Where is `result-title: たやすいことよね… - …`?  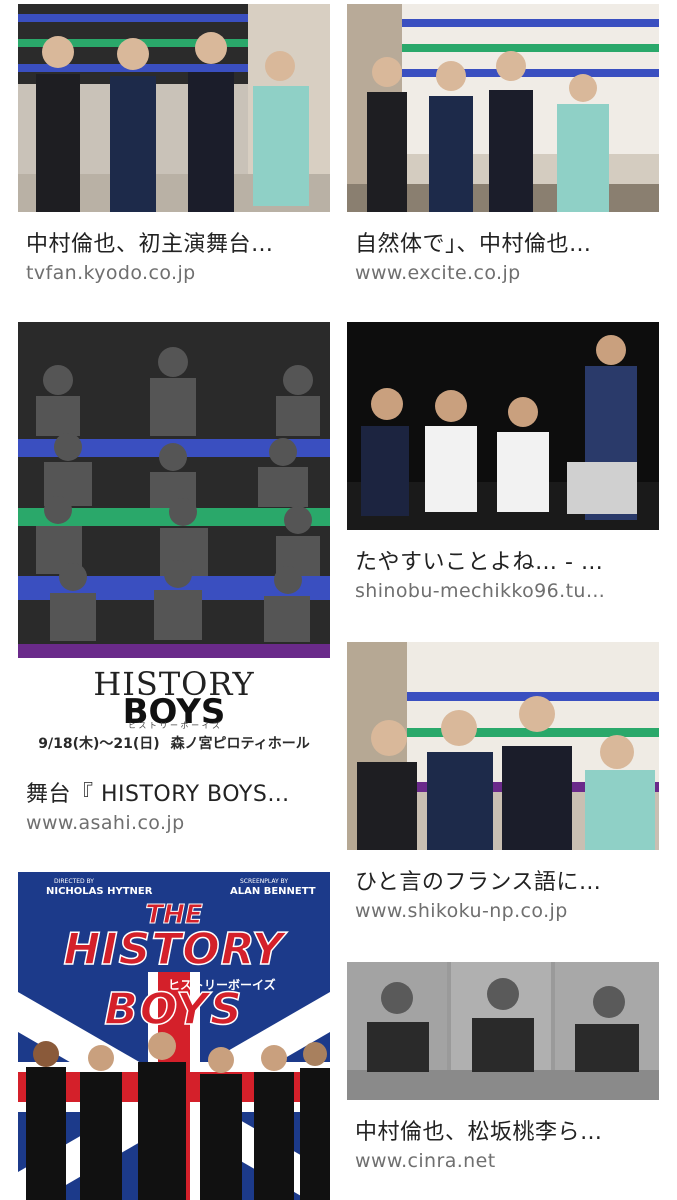 result-title: たやすいことよね… - … is located at coordinates (505, 560).